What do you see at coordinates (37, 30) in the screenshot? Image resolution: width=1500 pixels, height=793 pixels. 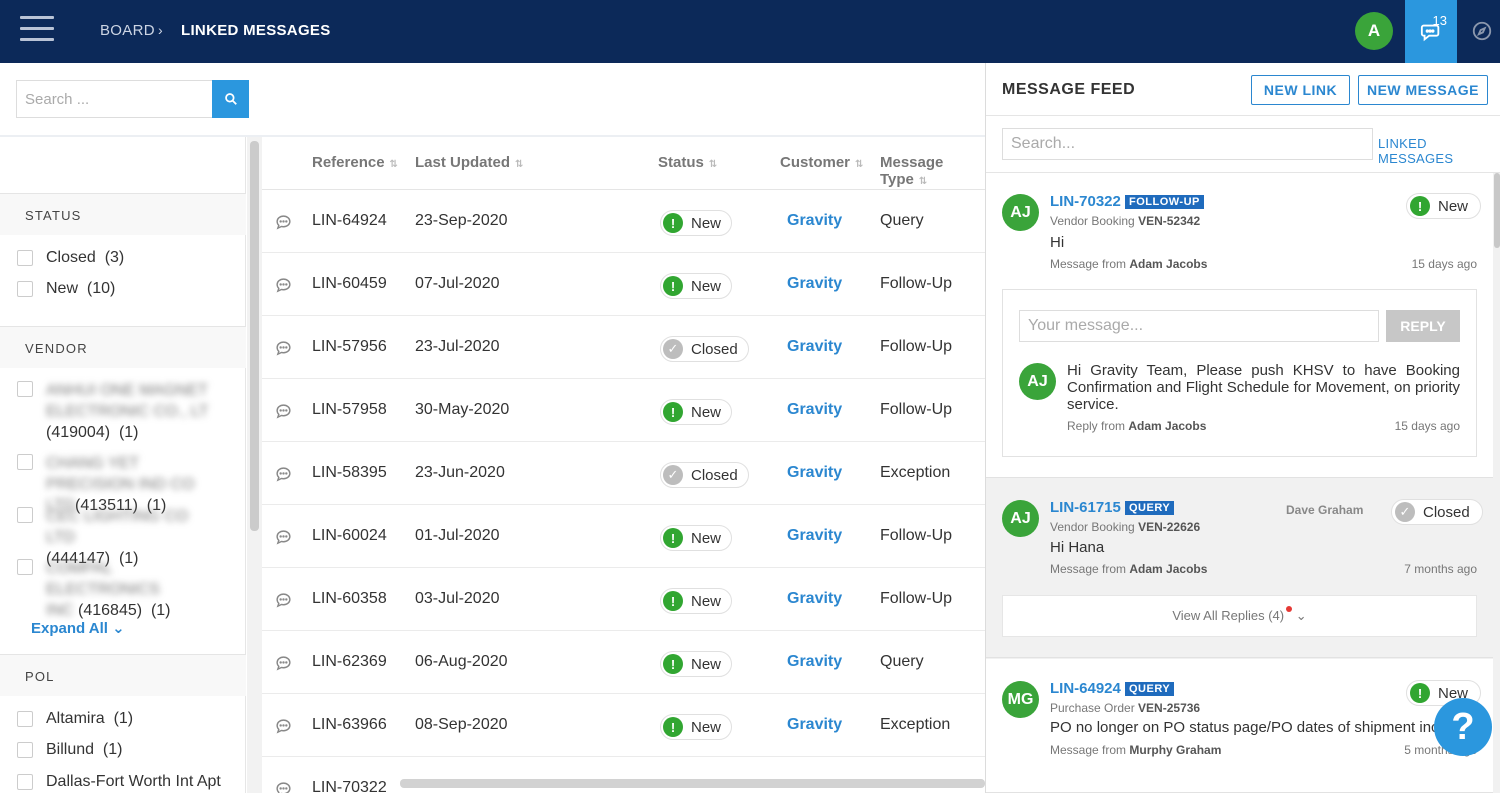 I see `menu-icon` at bounding box center [37, 30].